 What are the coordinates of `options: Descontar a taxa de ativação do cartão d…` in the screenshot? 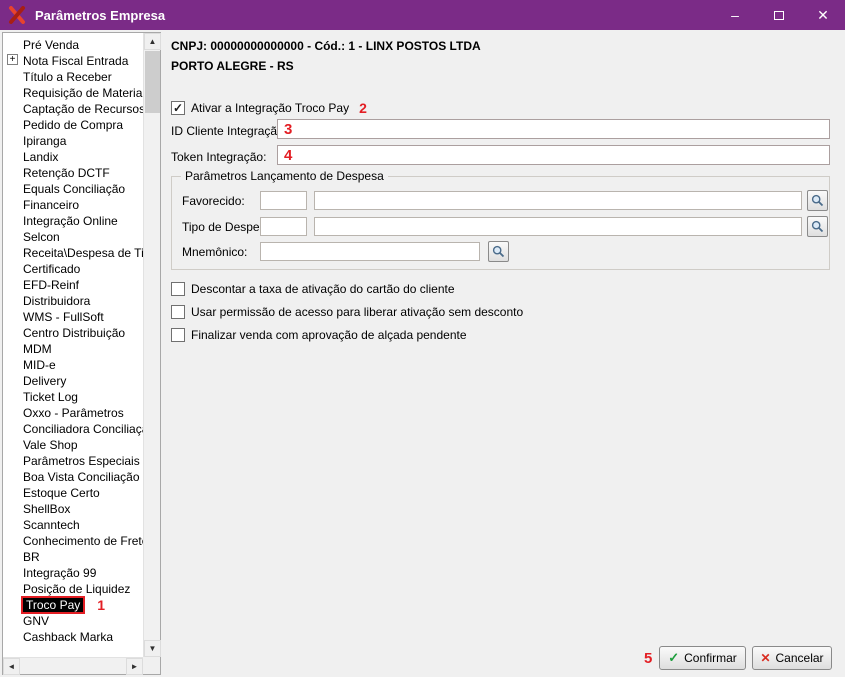 It's located at (347, 315).